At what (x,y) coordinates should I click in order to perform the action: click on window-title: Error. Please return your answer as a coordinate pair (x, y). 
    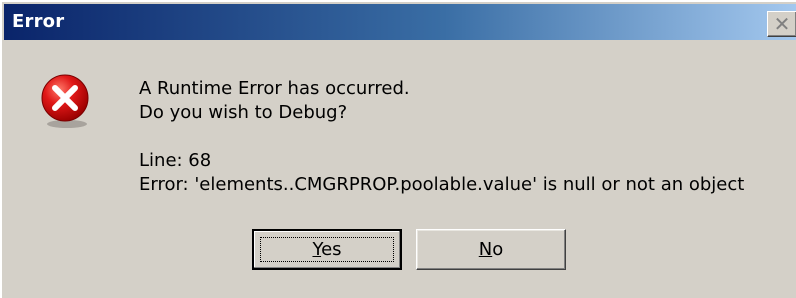
    Looking at the image, I should click on (38, 21).